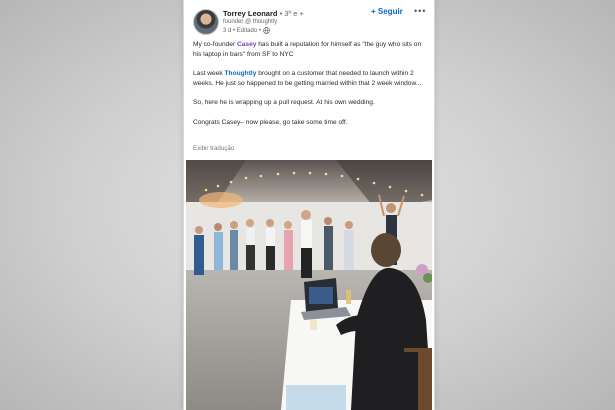 The width and height of the screenshot is (615, 410). Describe the element at coordinates (209, 74) in the screenshot. I see `post-text-segment: Last week` at that location.